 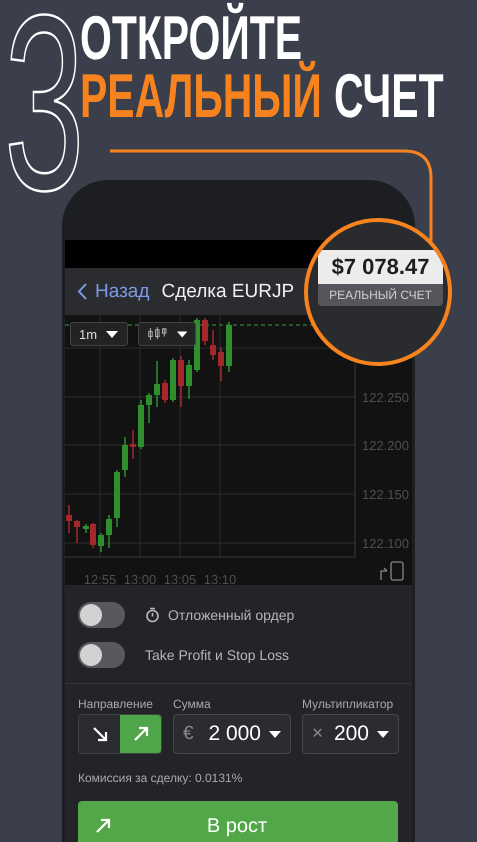 What do you see at coordinates (227, 291) in the screenshot?
I see `screen-title: Сделка EURJP` at bounding box center [227, 291].